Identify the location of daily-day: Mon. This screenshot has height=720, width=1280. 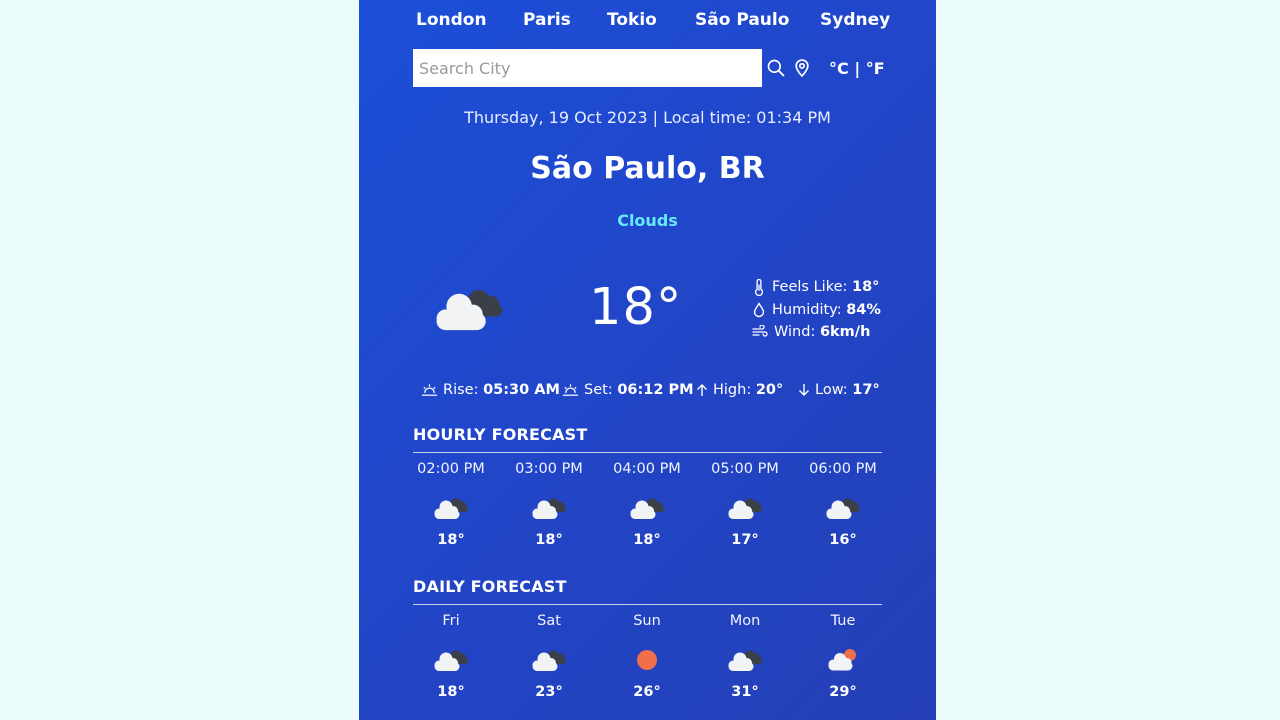
(745, 621).